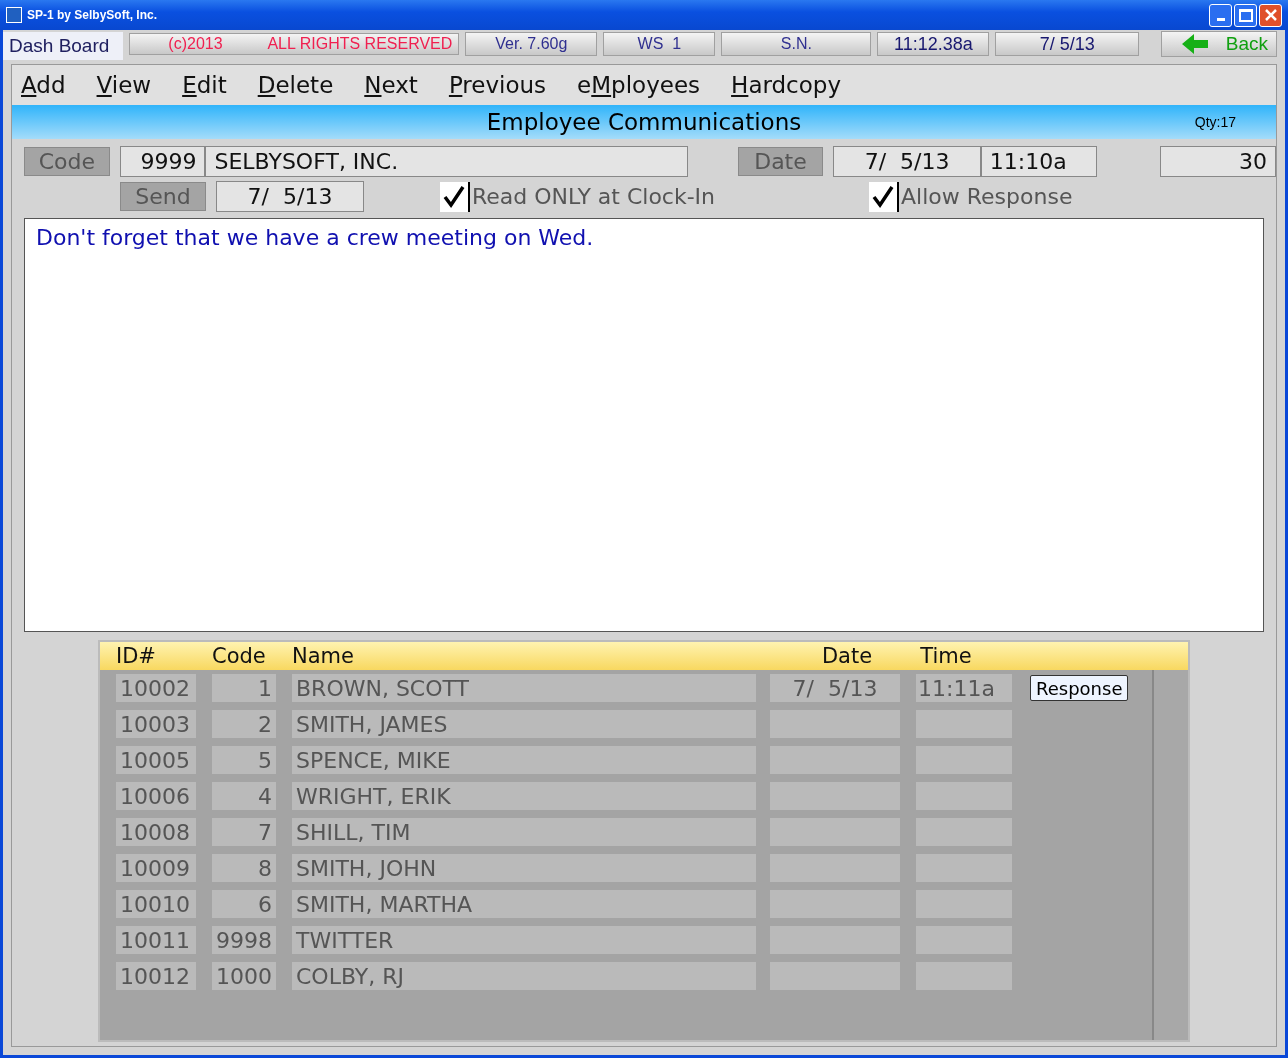  Describe the element at coordinates (524, 688) in the screenshot. I see `table-cell: BROWN, SCOTT` at that location.